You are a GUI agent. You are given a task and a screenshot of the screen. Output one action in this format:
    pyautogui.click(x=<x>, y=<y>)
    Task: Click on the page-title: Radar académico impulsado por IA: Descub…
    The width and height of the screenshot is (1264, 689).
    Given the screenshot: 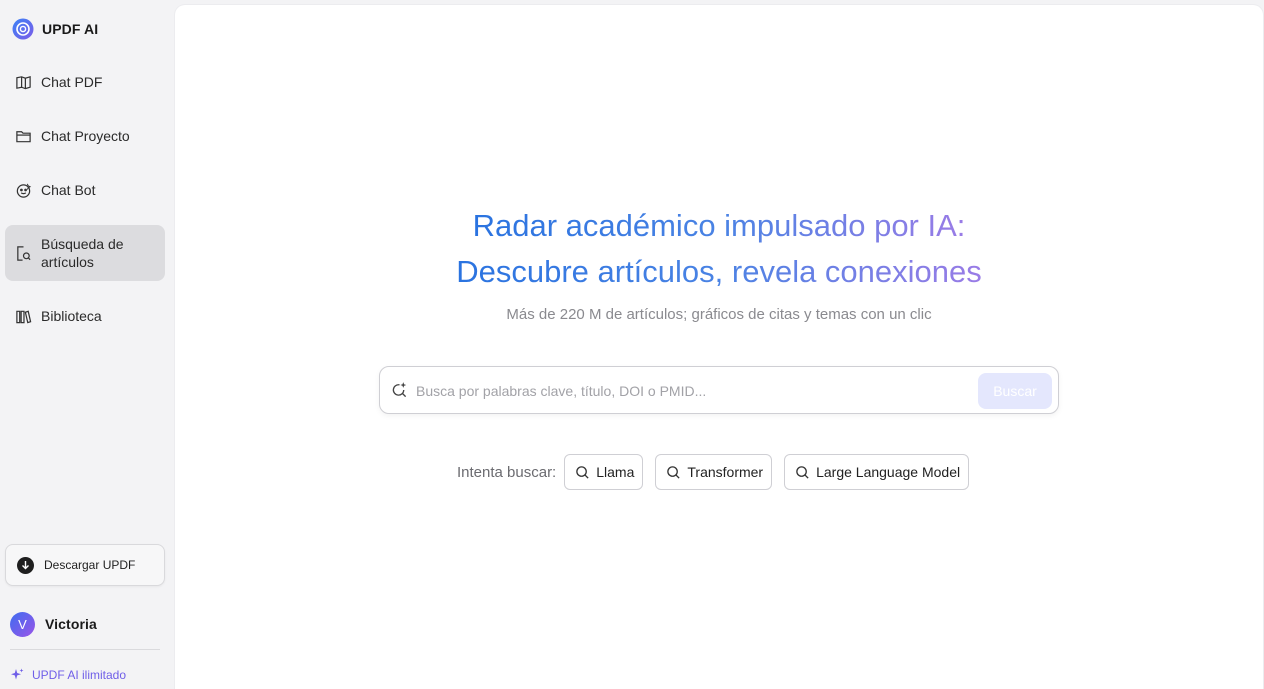 What is the action you would take?
    pyautogui.click(x=719, y=249)
    